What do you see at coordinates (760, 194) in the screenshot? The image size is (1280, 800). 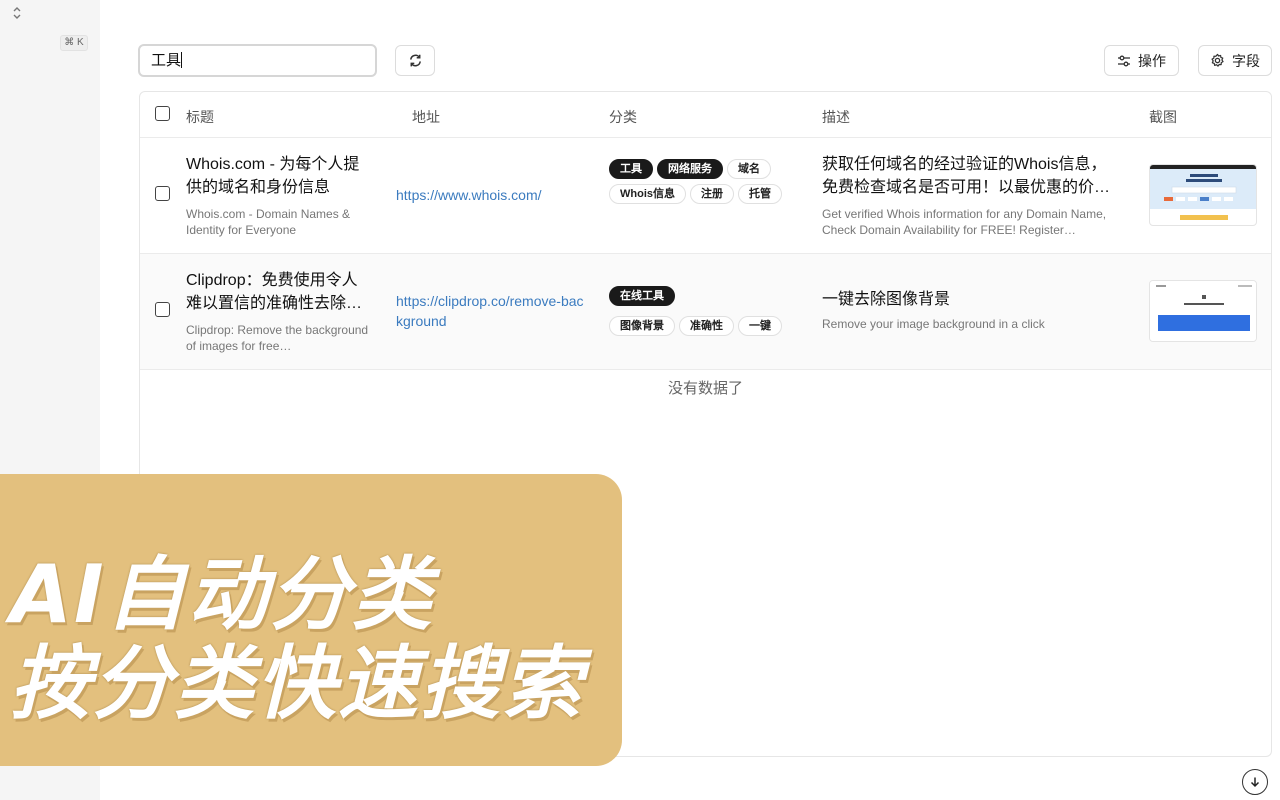 I see `tag: 托管` at bounding box center [760, 194].